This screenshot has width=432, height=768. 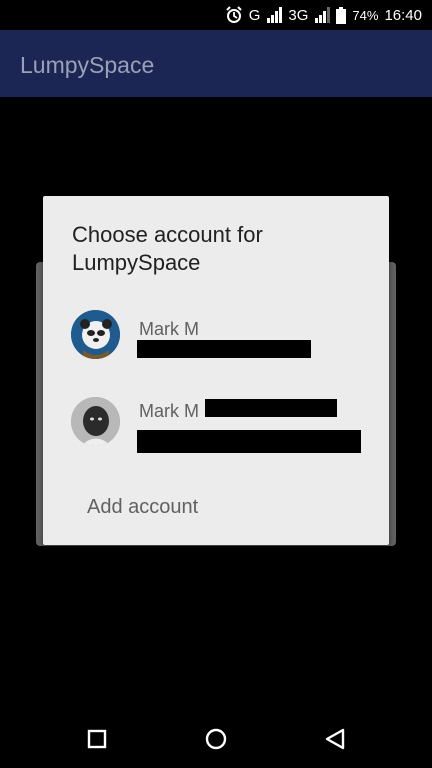 I want to click on network-3g-label: 3G, so click(x=298, y=15).